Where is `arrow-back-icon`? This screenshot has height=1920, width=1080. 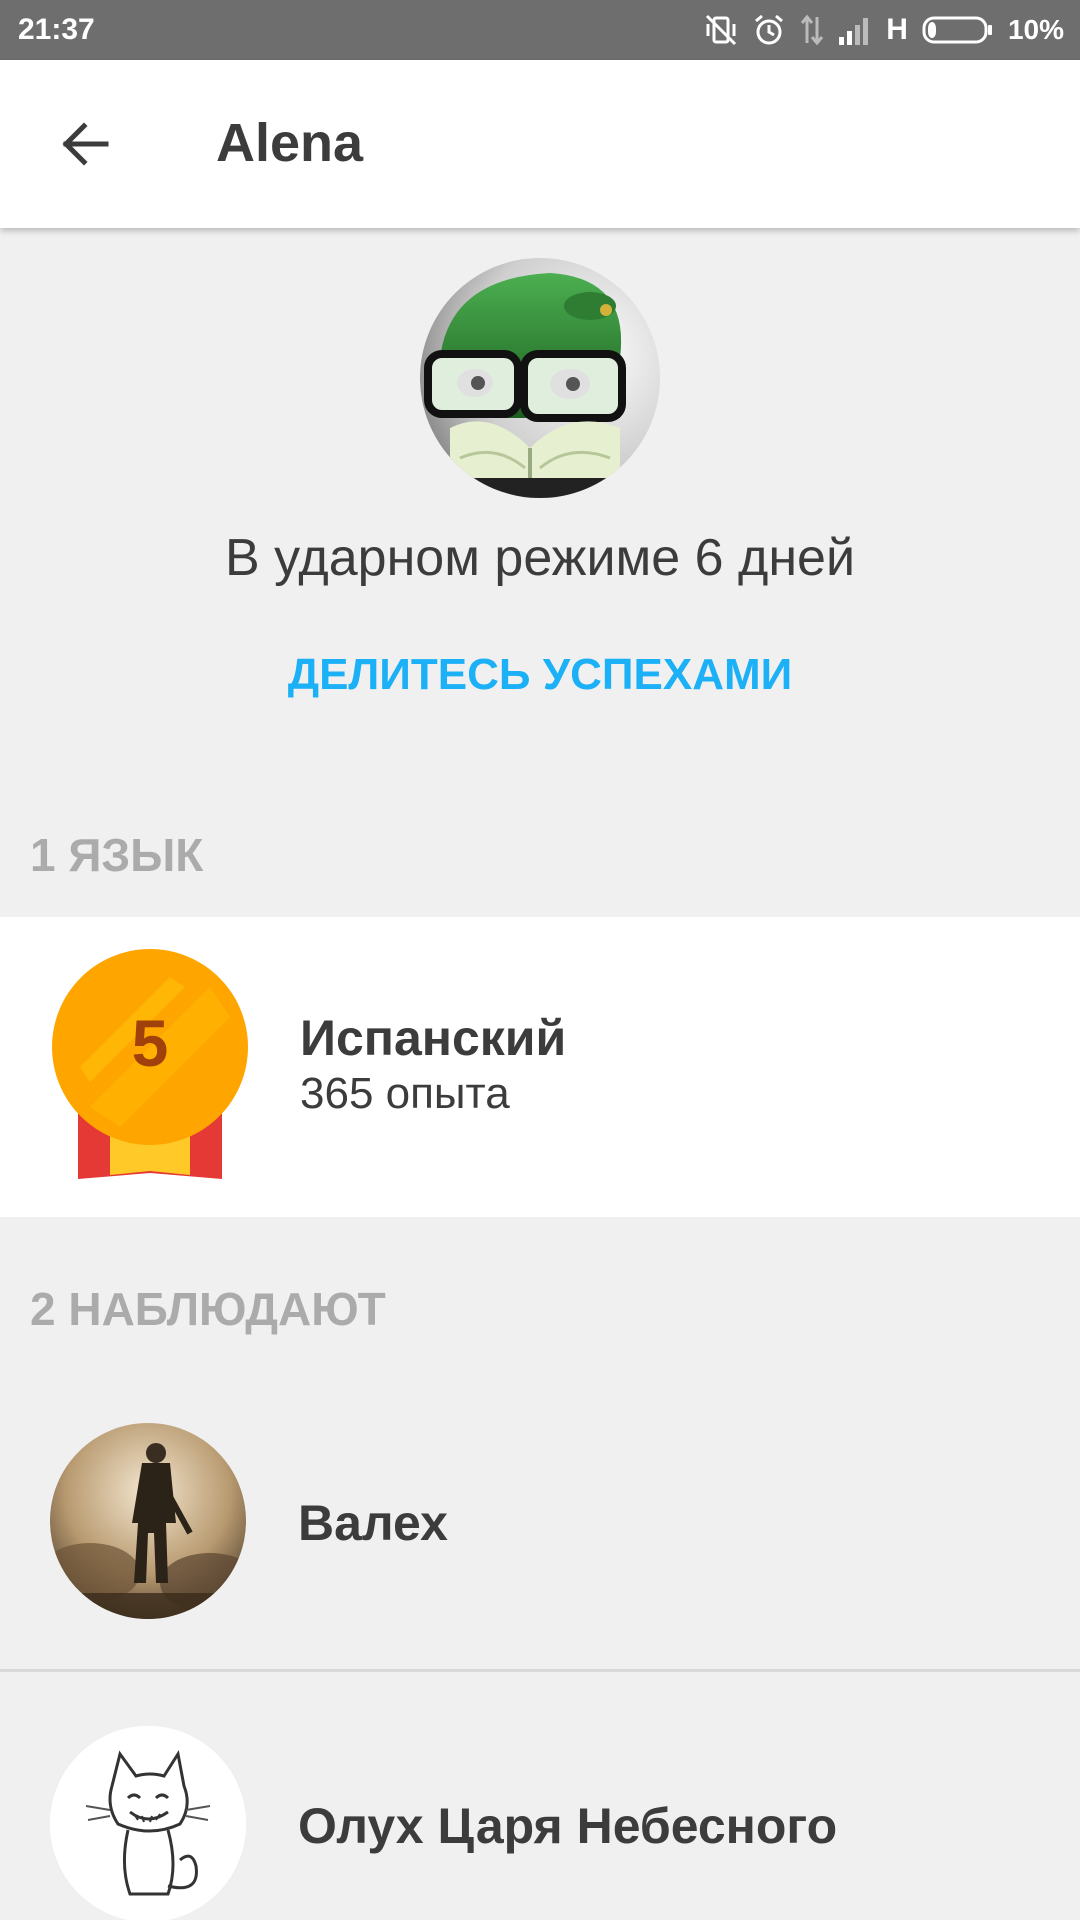
arrow-back-icon is located at coordinates (84, 146).